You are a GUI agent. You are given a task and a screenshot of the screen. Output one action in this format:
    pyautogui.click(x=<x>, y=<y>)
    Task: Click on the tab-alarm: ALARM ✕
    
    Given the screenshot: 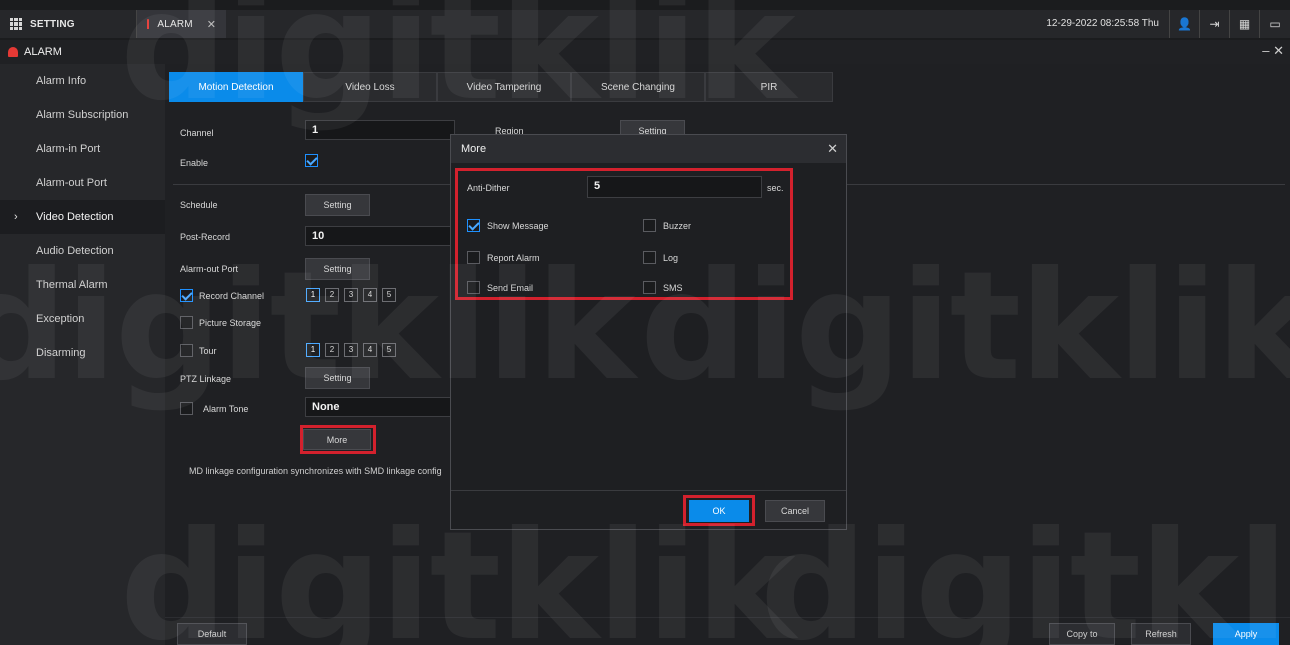 What is the action you would take?
    pyautogui.click(x=181, y=24)
    